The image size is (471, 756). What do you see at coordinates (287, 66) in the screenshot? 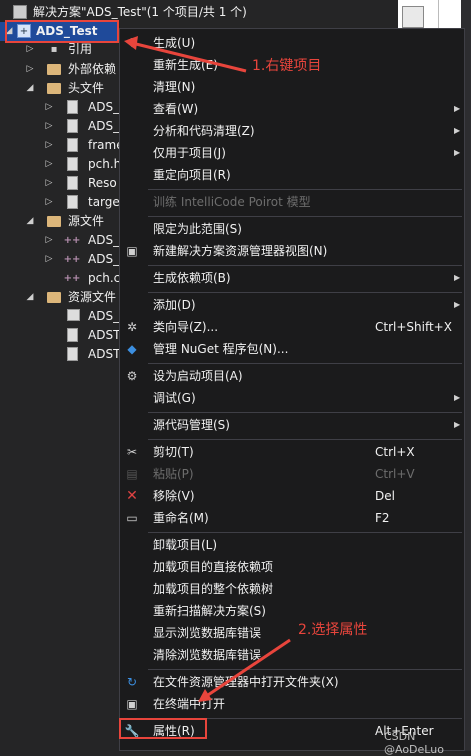
I see `annotation-step1: 1.右键项目` at bounding box center [287, 66].